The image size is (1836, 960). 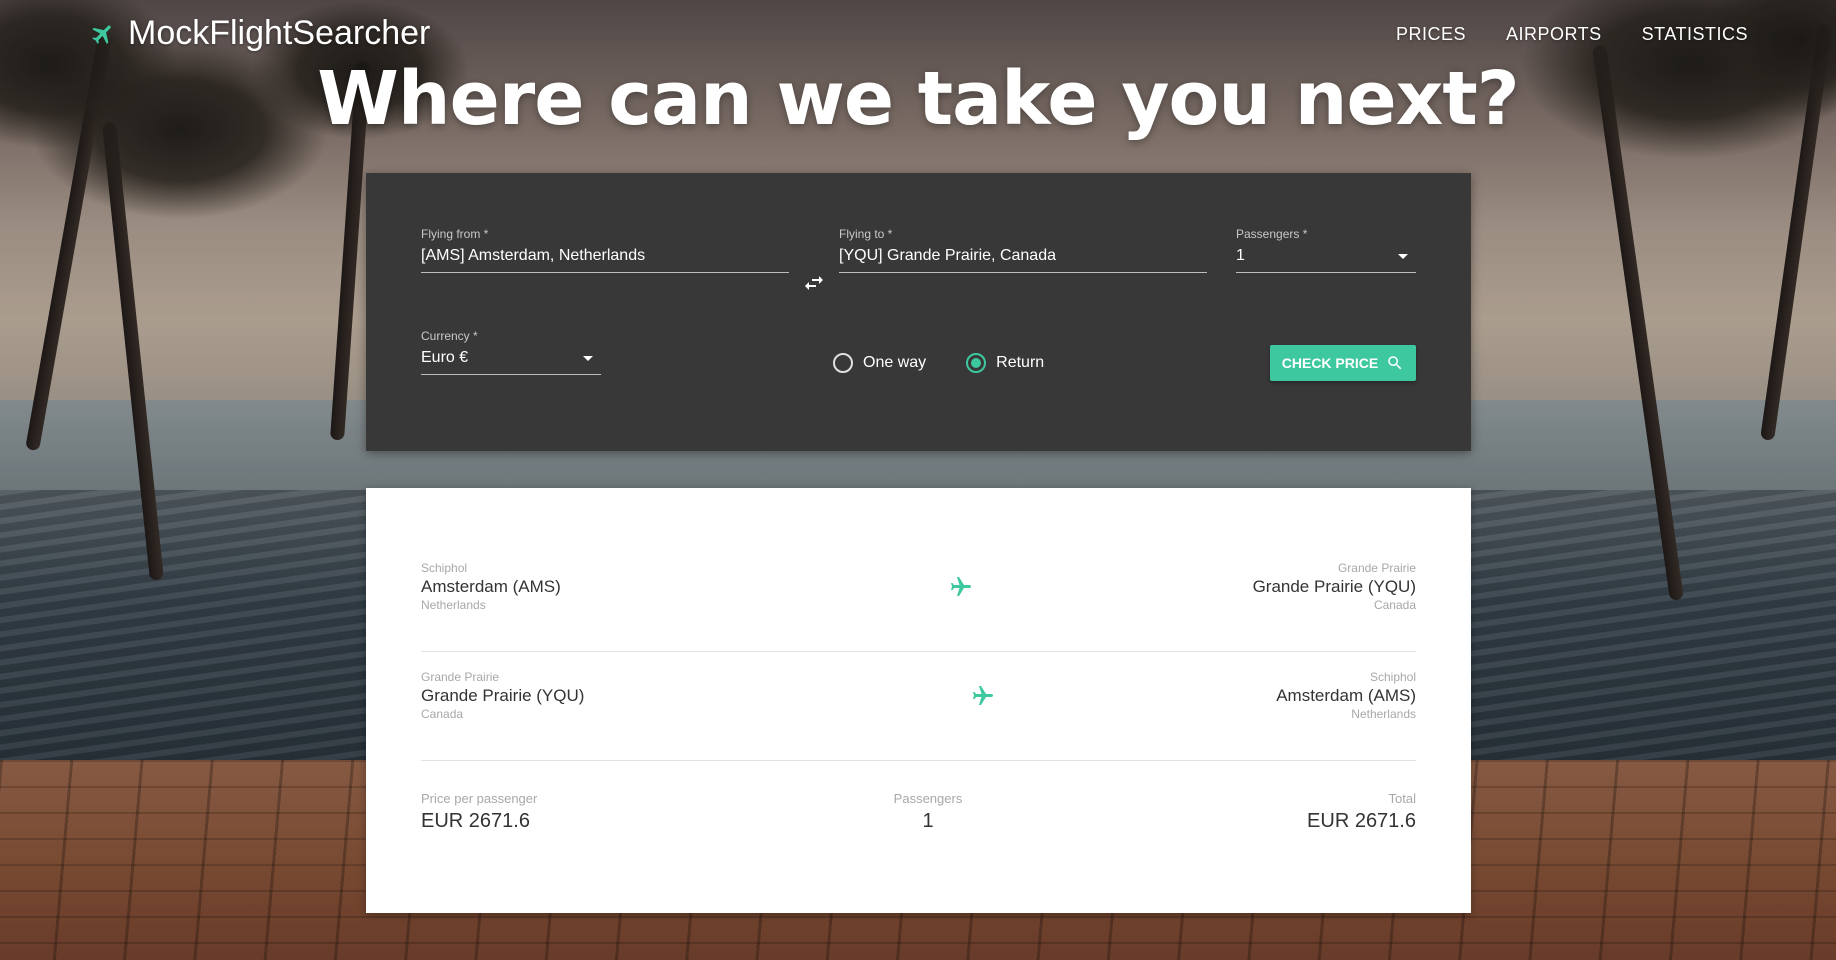 I want to click on passengers-selected-value: 1, so click(x=1240, y=255).